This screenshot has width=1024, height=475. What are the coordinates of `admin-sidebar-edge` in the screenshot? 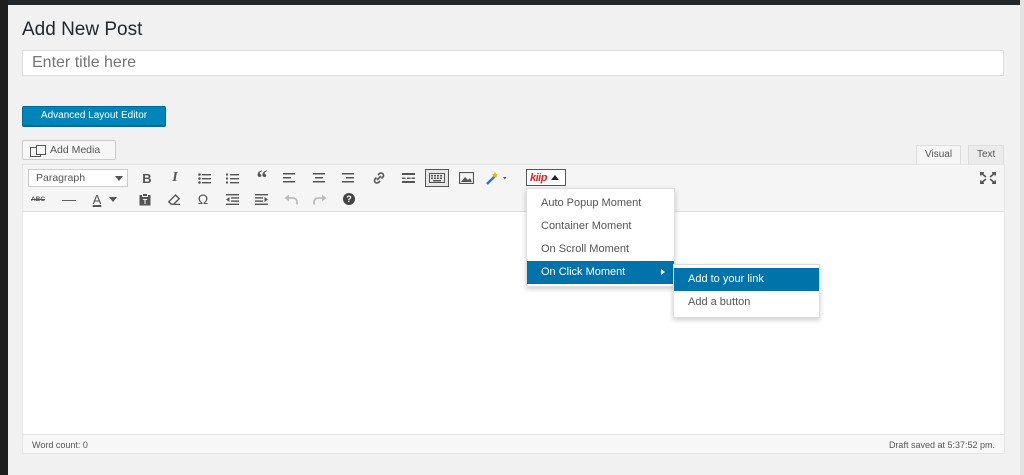 It's located at (4, 237).